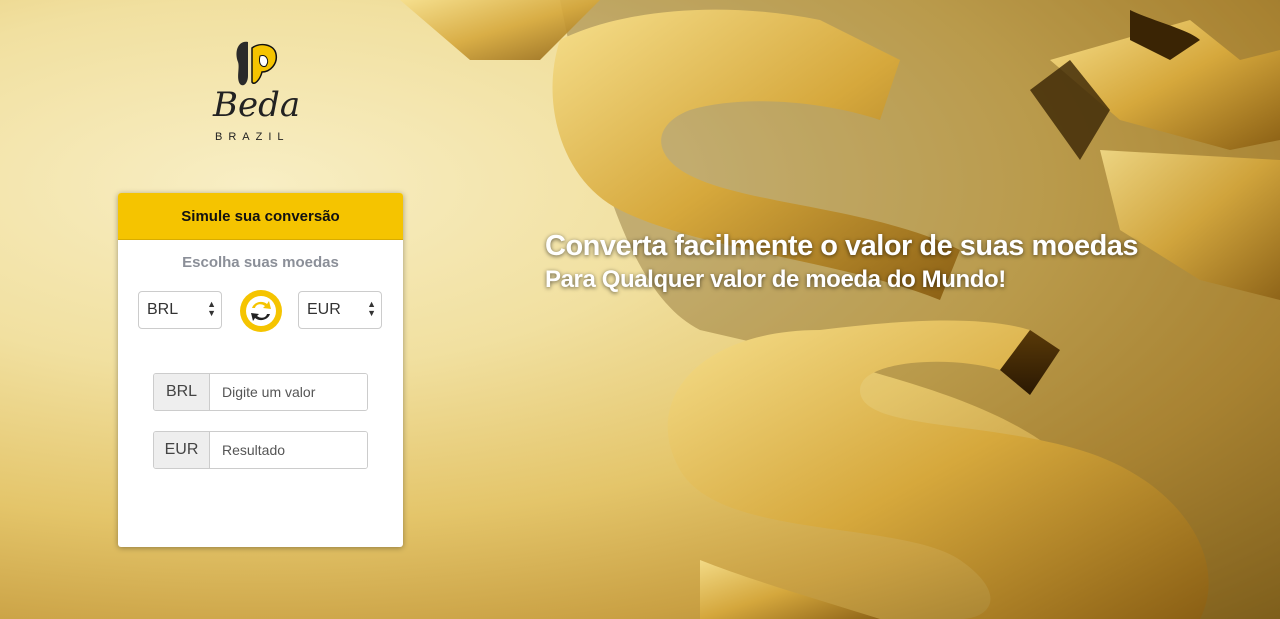 Image resolution: width=1280 pixels, height=619 pixels. I want to click on amount-input-group: BRL, so click(260, 392).